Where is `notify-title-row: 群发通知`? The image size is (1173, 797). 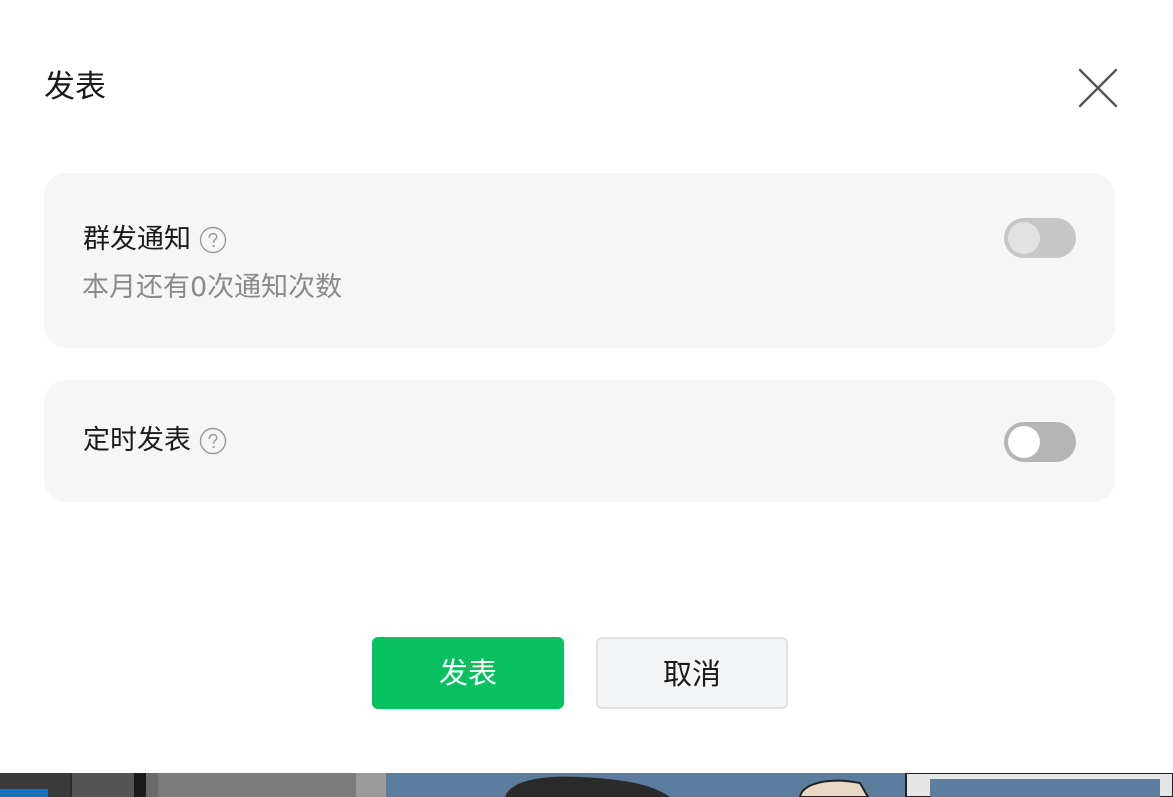 notify-title-row: 群发通知 is located at coordinates (155, 240).